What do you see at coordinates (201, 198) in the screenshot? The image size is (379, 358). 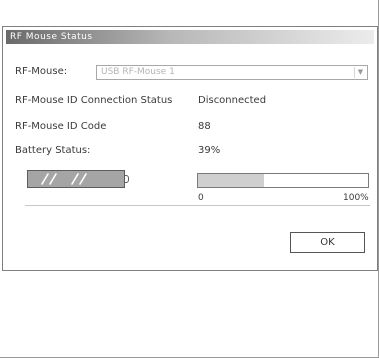 I see `scale-min-label: 0` at bounding box center [201, 198].